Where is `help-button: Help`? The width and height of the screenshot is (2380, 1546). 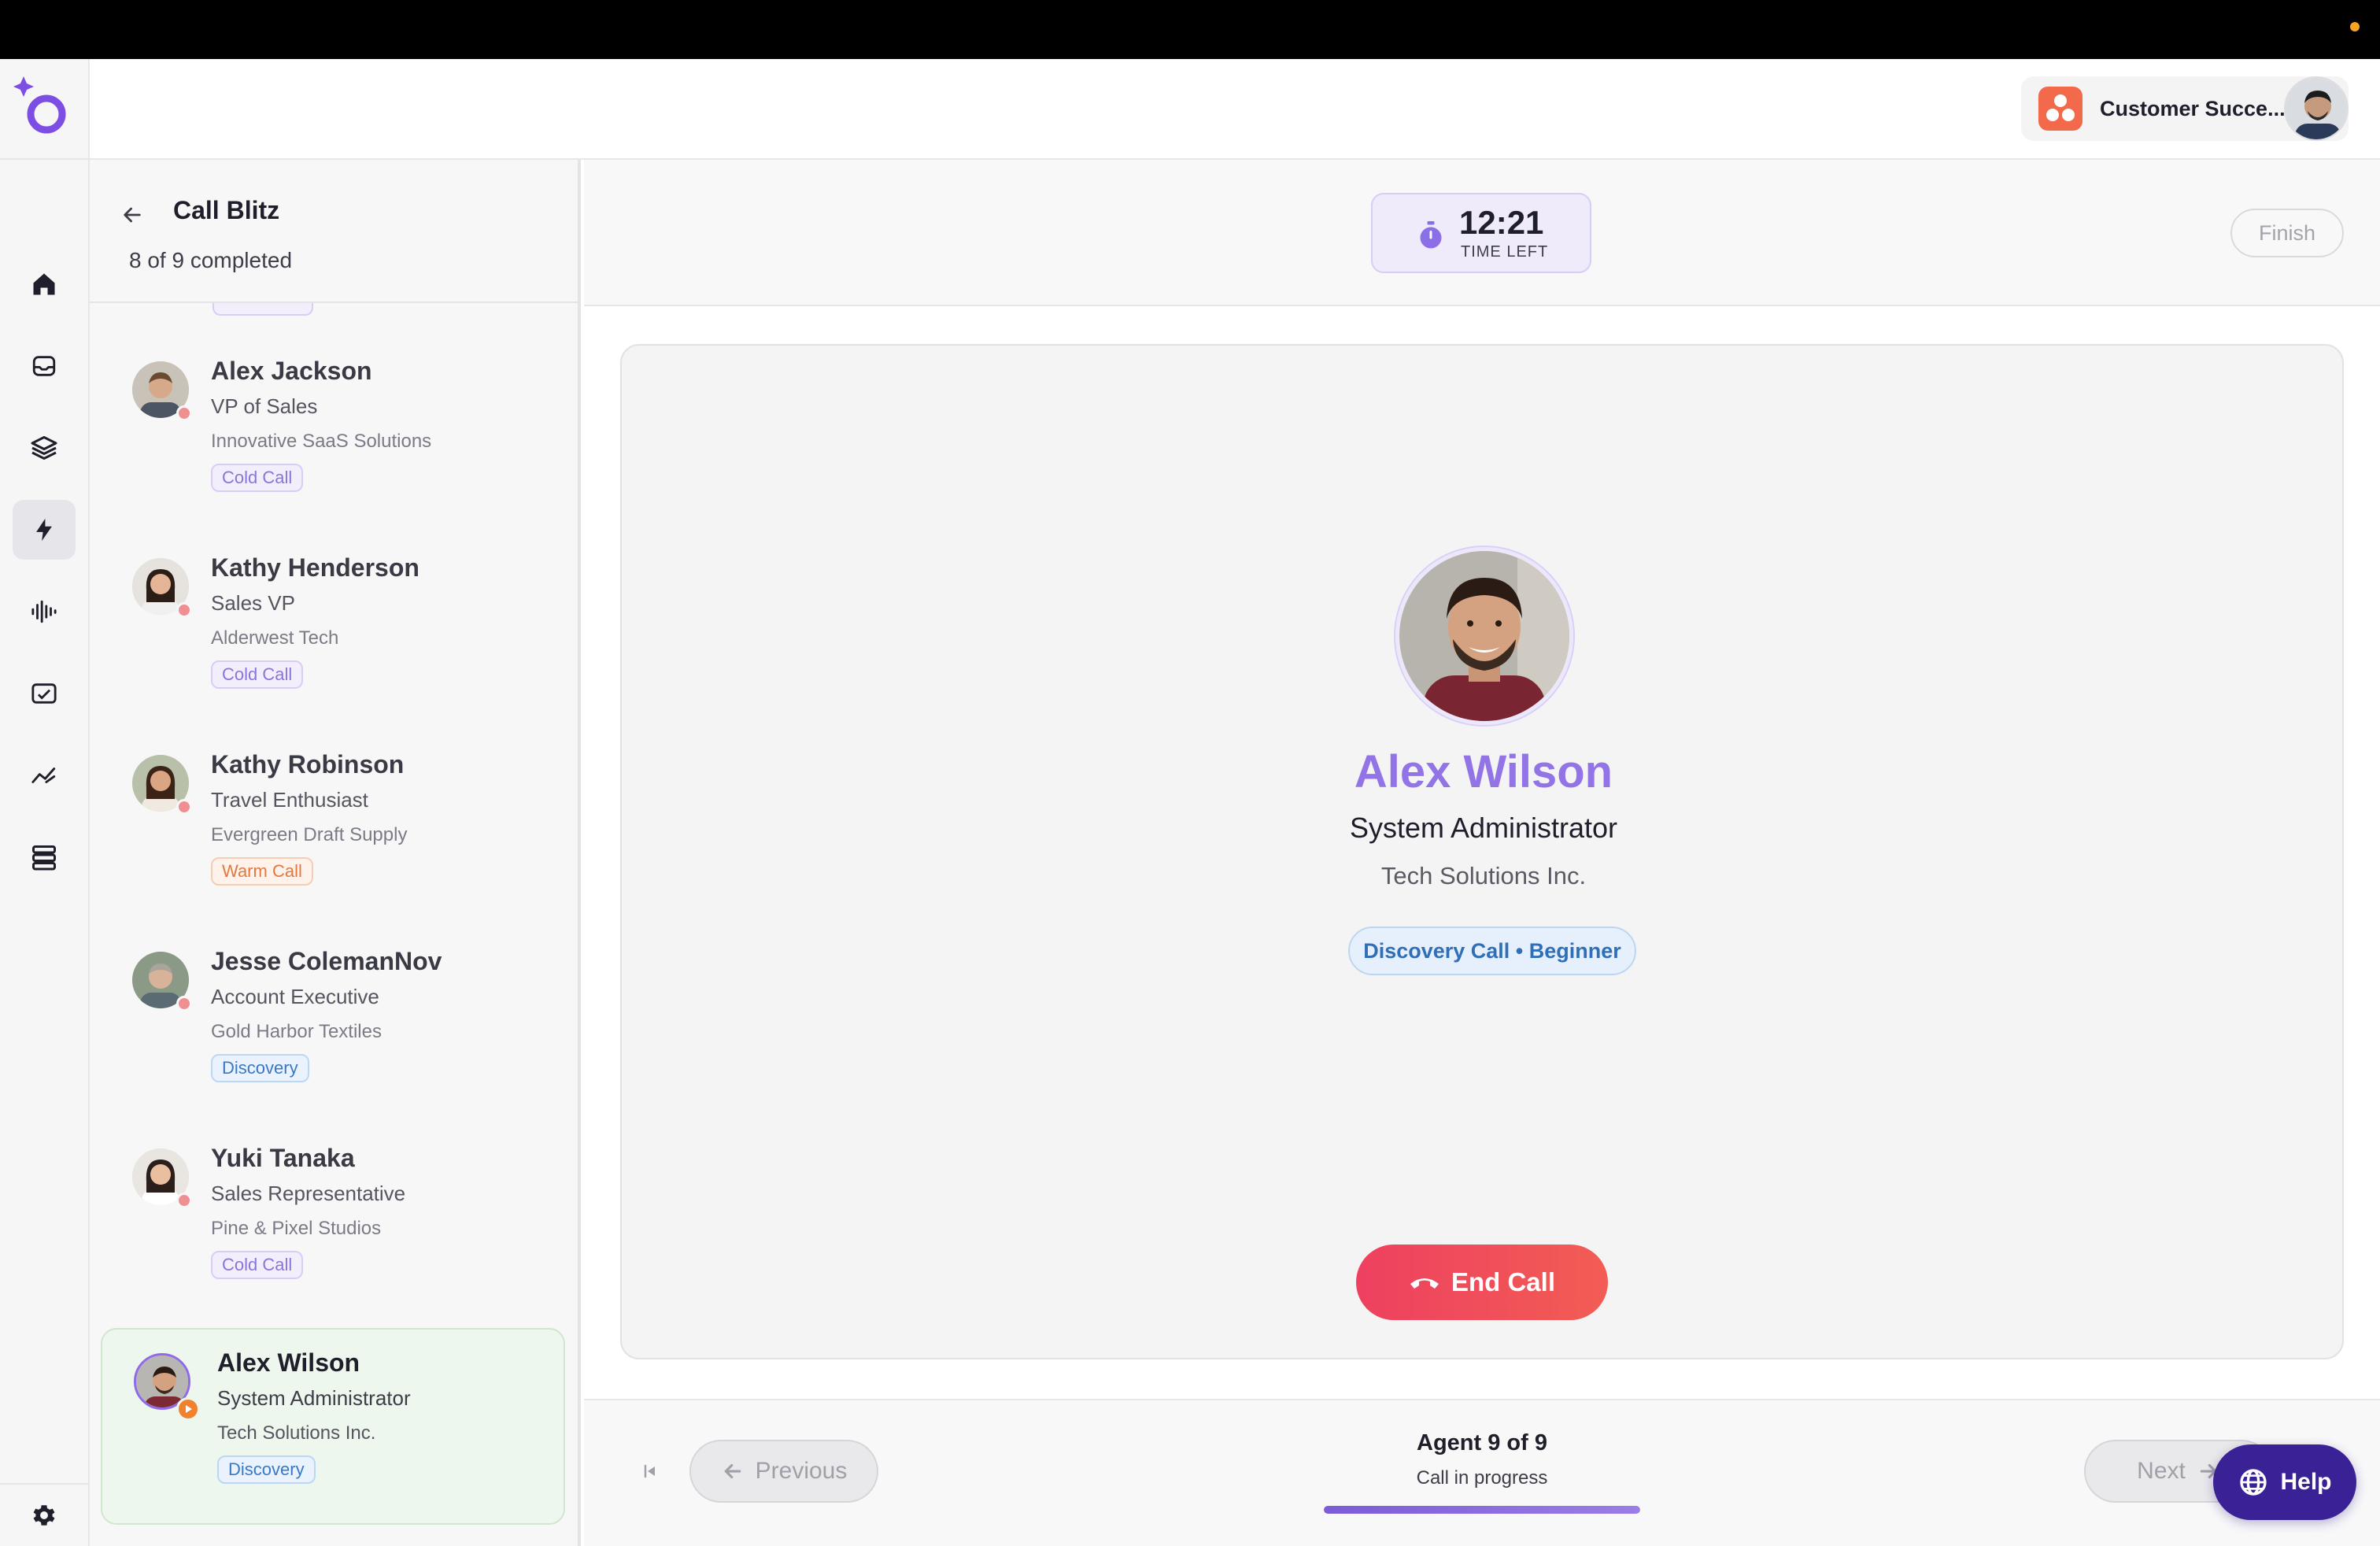 help-button: Help is located at coordinates (2284, 1482).